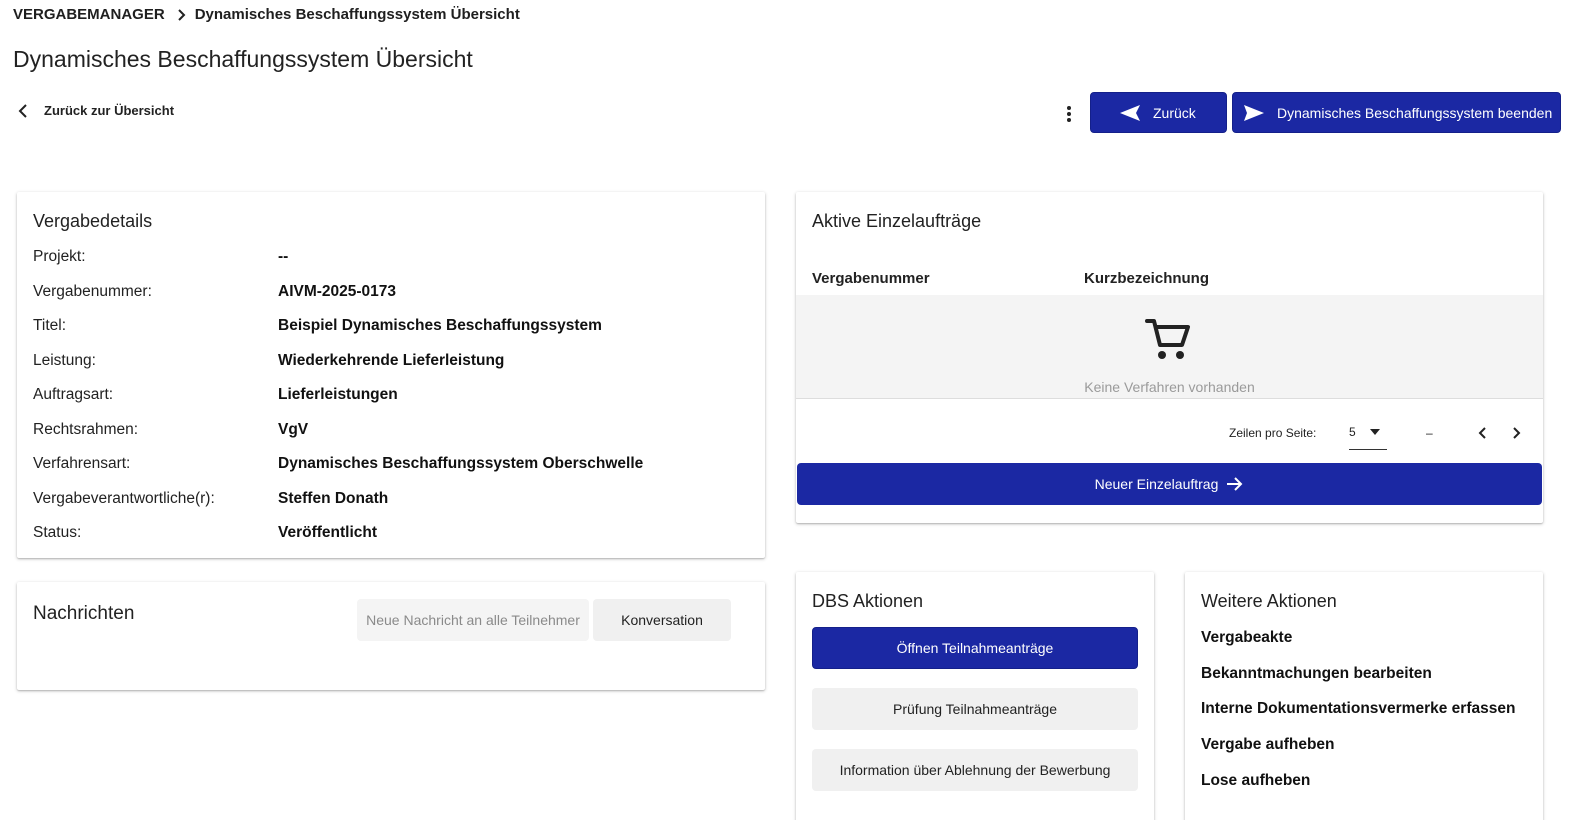  What do you see at coordinates (268, 361) in the screenshot?
I see `detail-row-leistung: Leistung: Wiederkehrende Lieferleistung` at bounding box center [268, 361].